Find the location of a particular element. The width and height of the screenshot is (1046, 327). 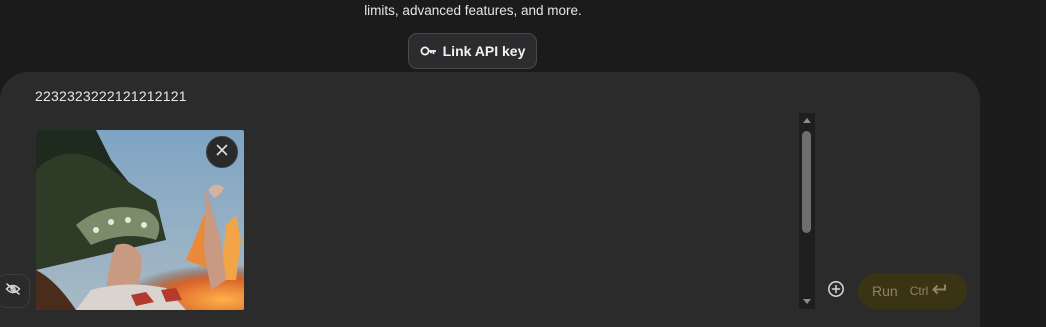

upgrade-notice: limits, advanced features, and more. is located at coordinates (473, 10).